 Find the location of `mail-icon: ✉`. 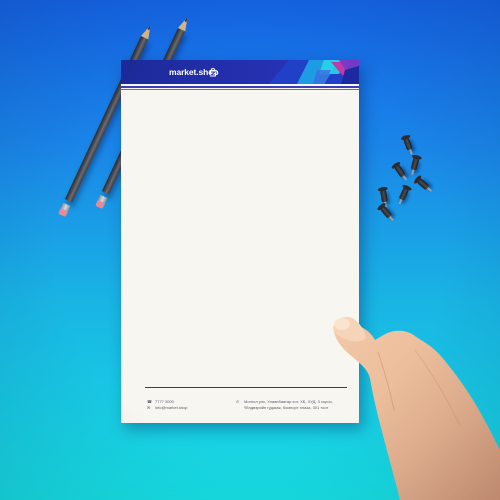

mail-icon: ✉ is located at coordinates (149, 407).